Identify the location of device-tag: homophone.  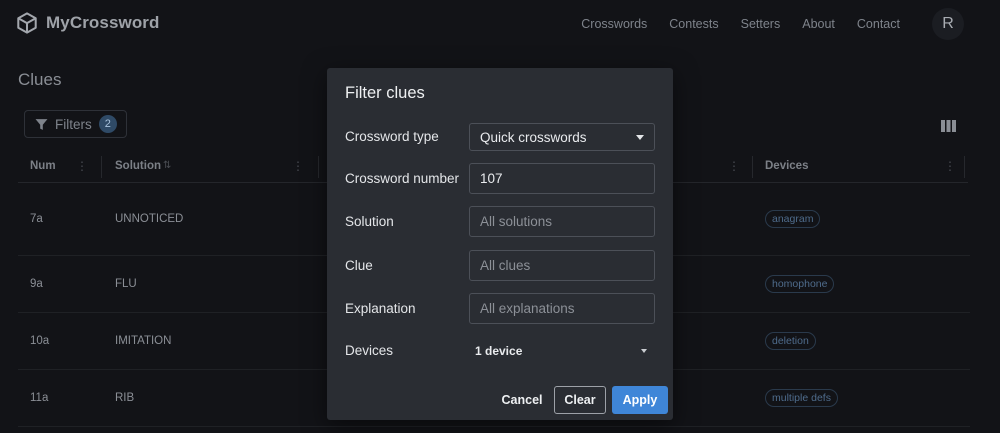
(800, 284).